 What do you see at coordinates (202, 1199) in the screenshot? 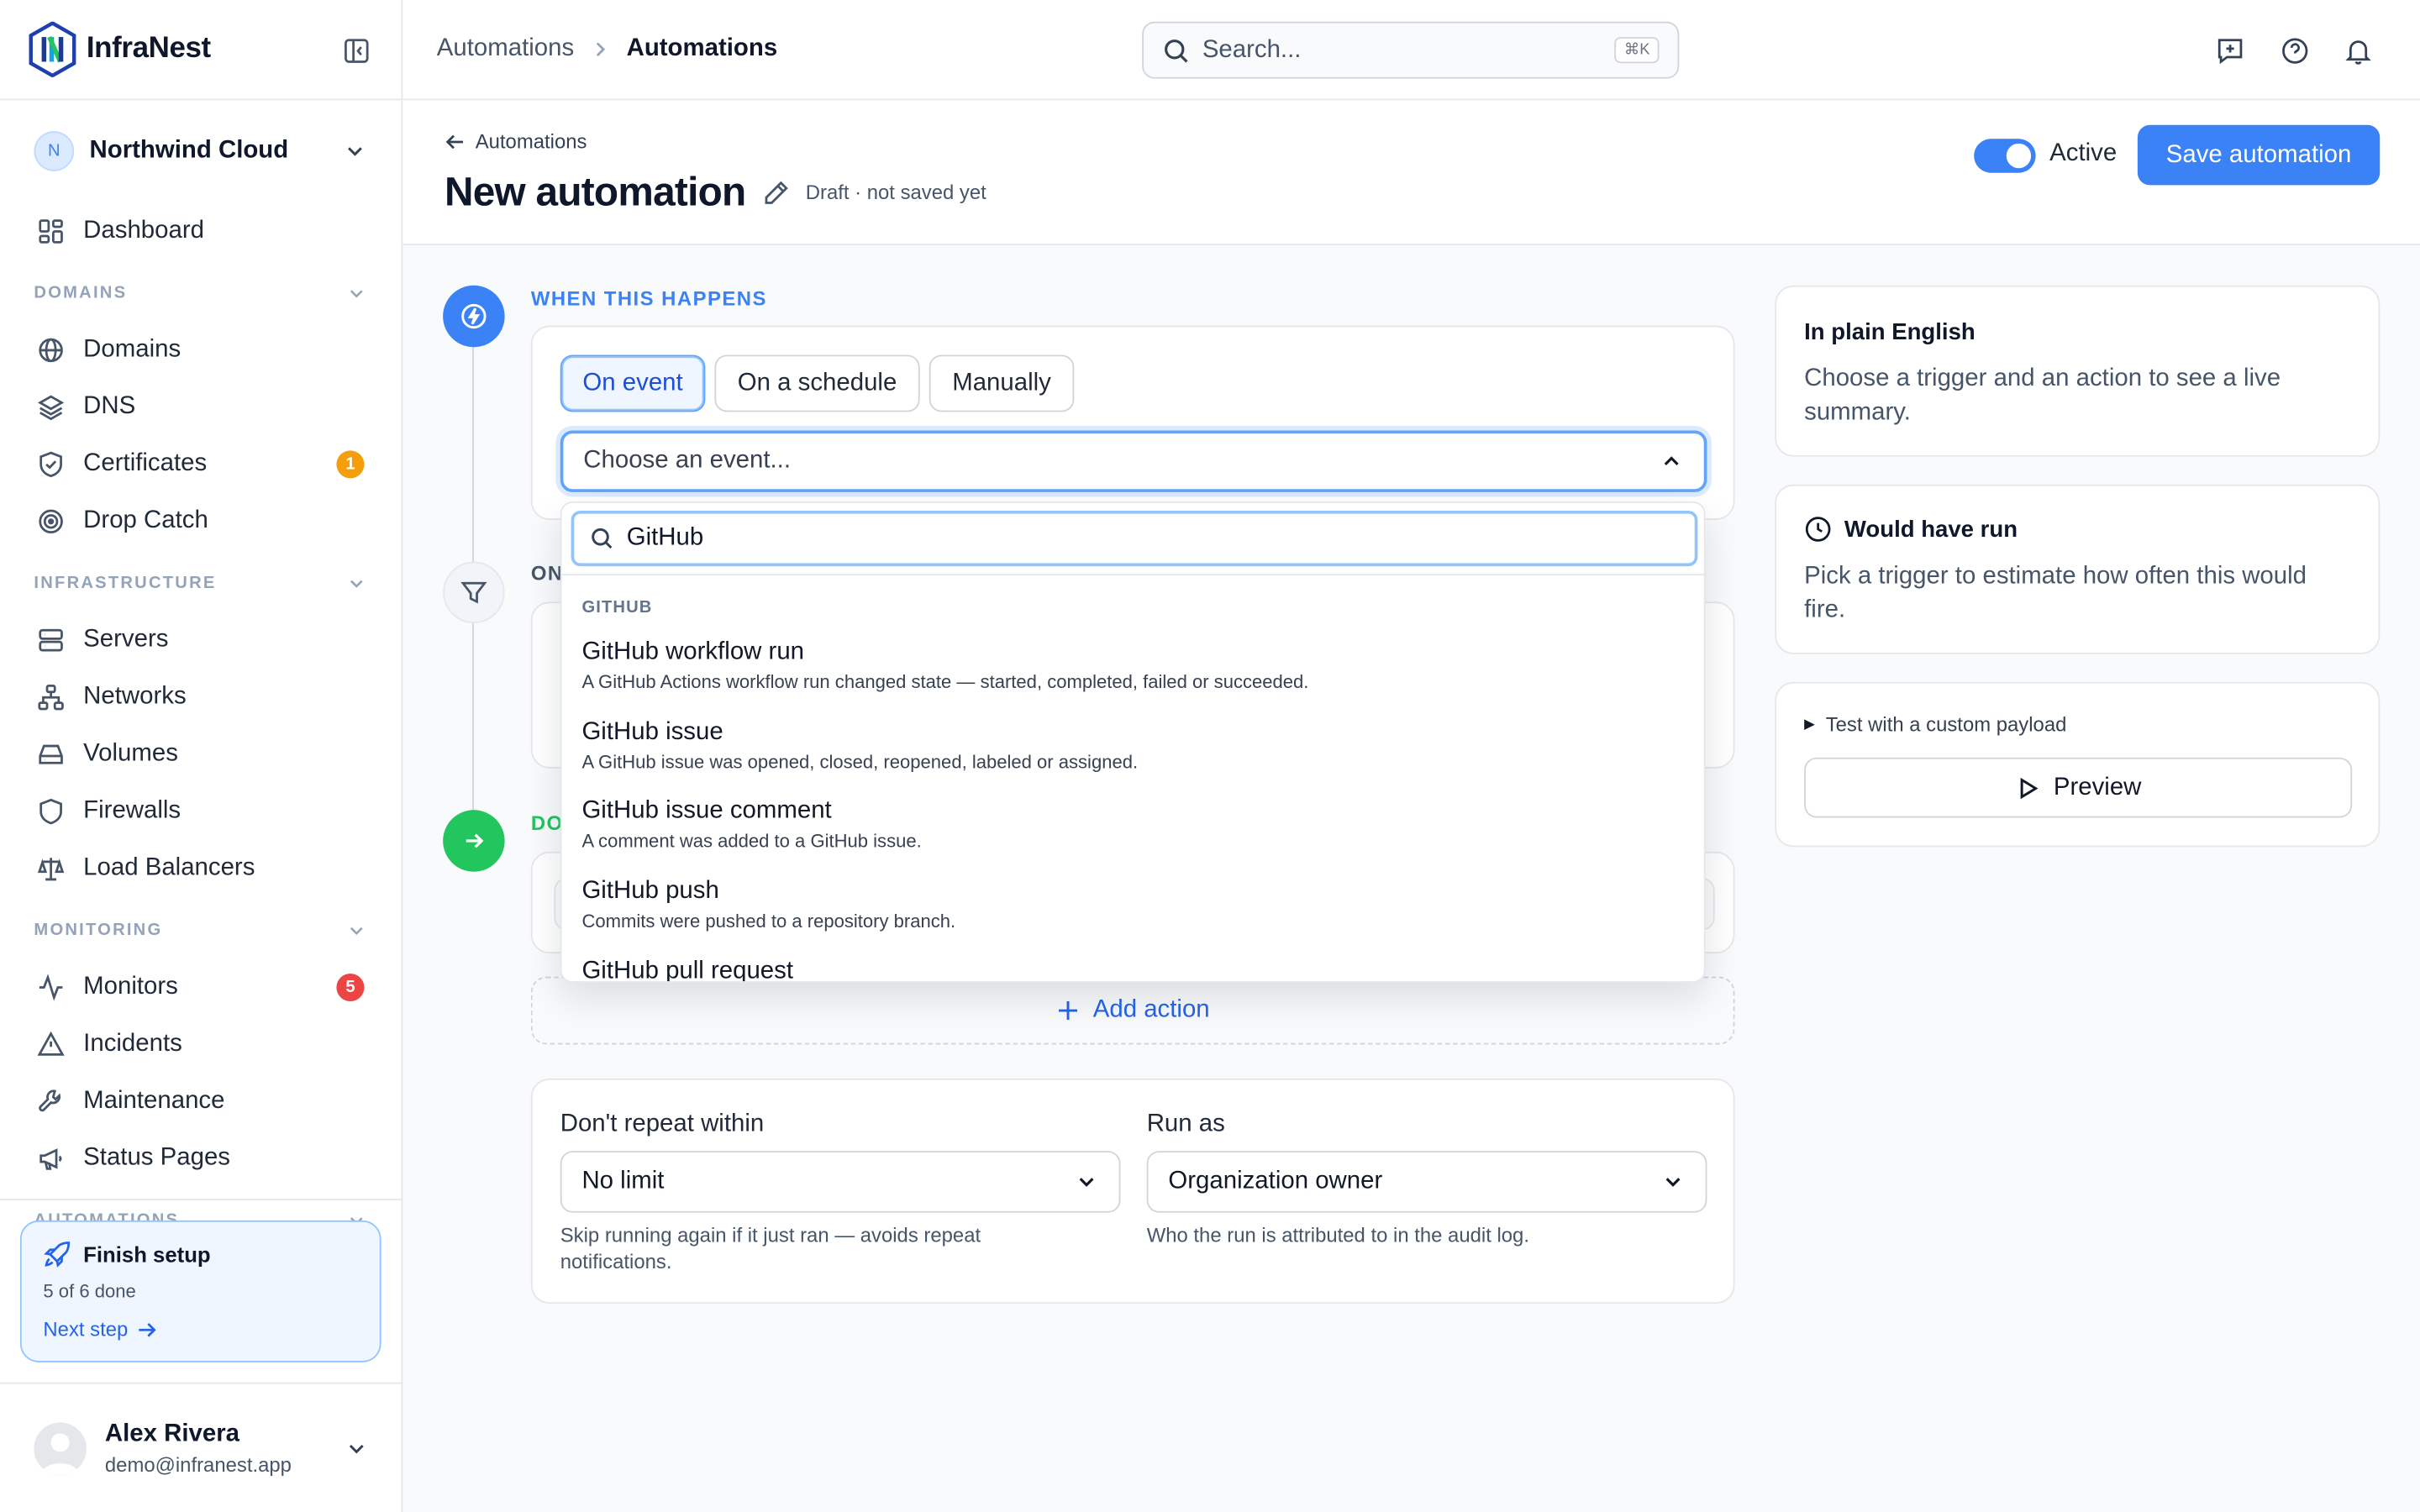
I see `sidebar-divider` at bounding box center [202, 1199].